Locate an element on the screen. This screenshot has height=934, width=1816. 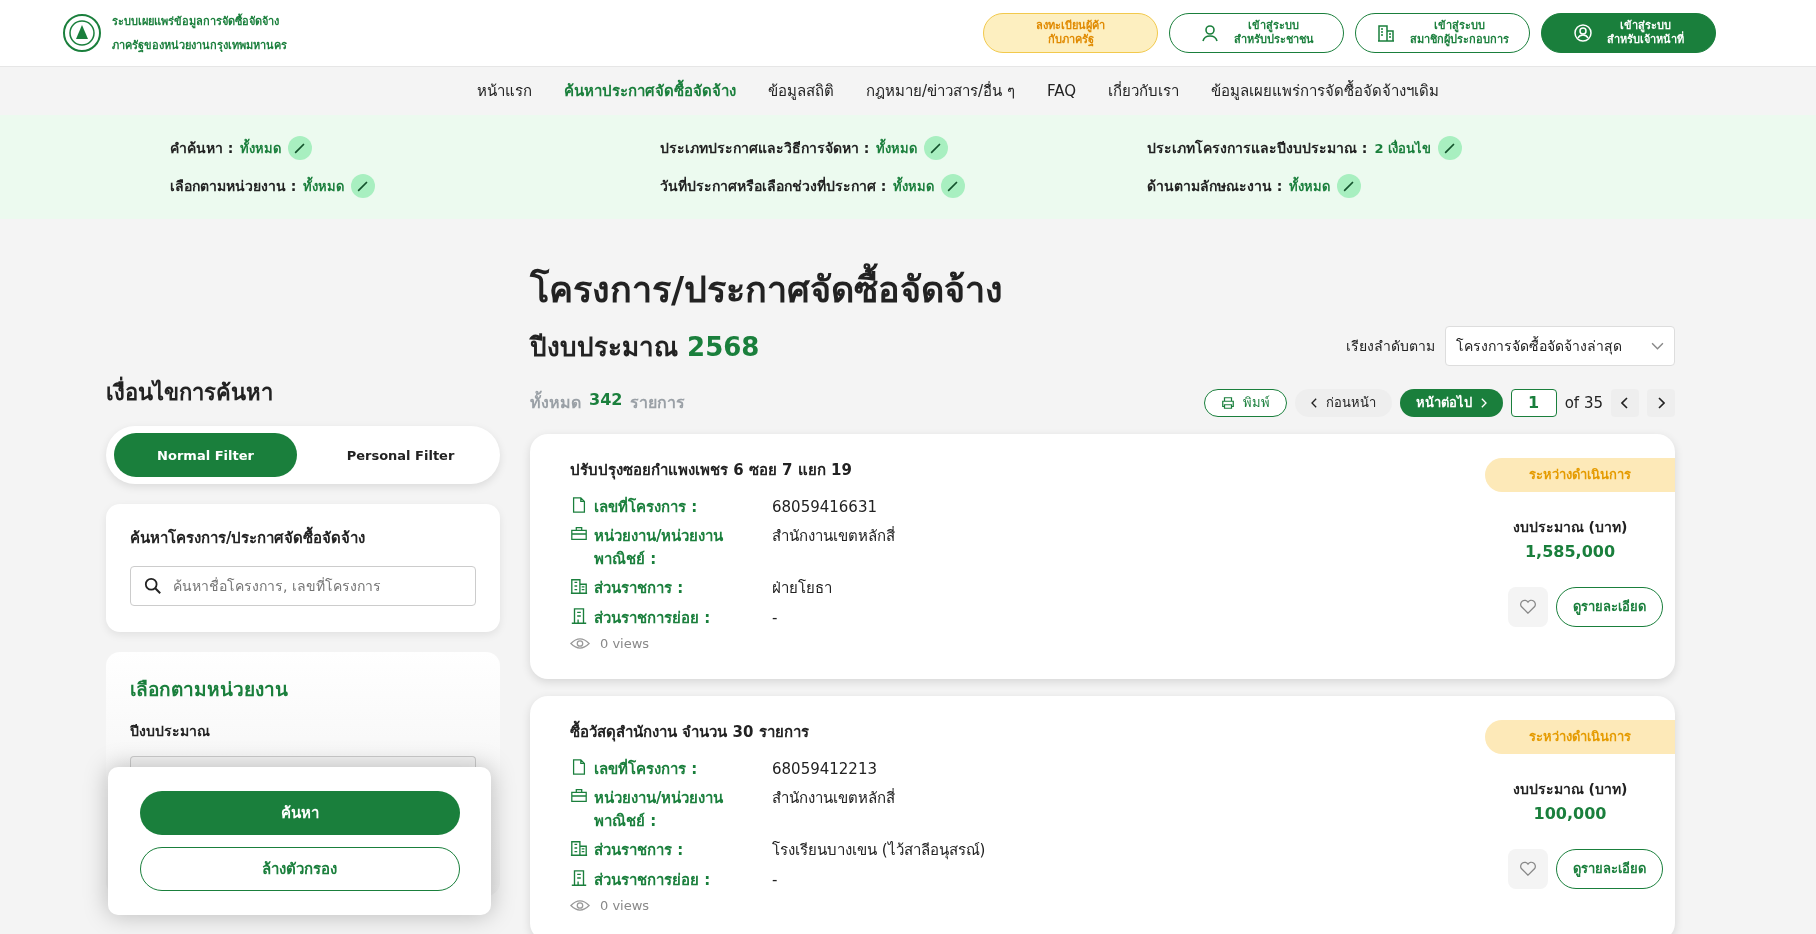
next-button: หน้าต่อไป is located at coordinates (1451, 402).